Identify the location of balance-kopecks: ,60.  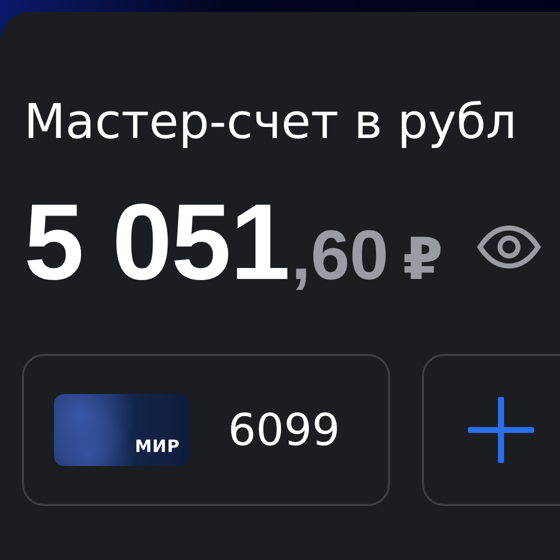
(340, 255).